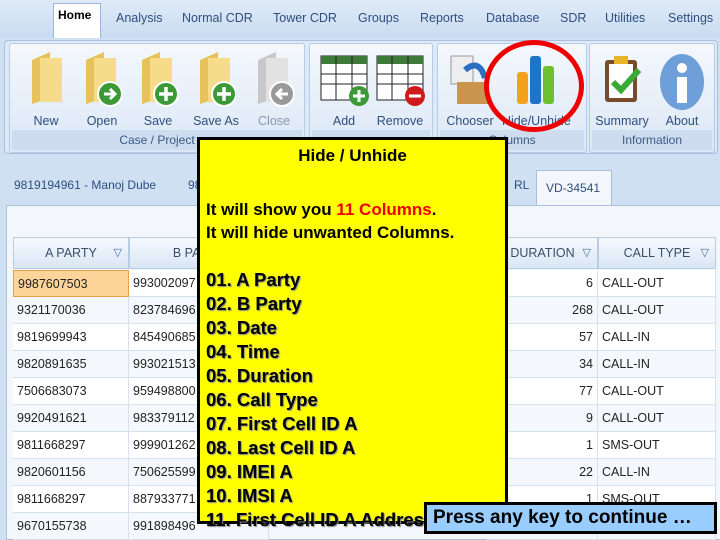 The image size is (720, 540). I want to click on information-group: Summary About Information, so click(652, 98).